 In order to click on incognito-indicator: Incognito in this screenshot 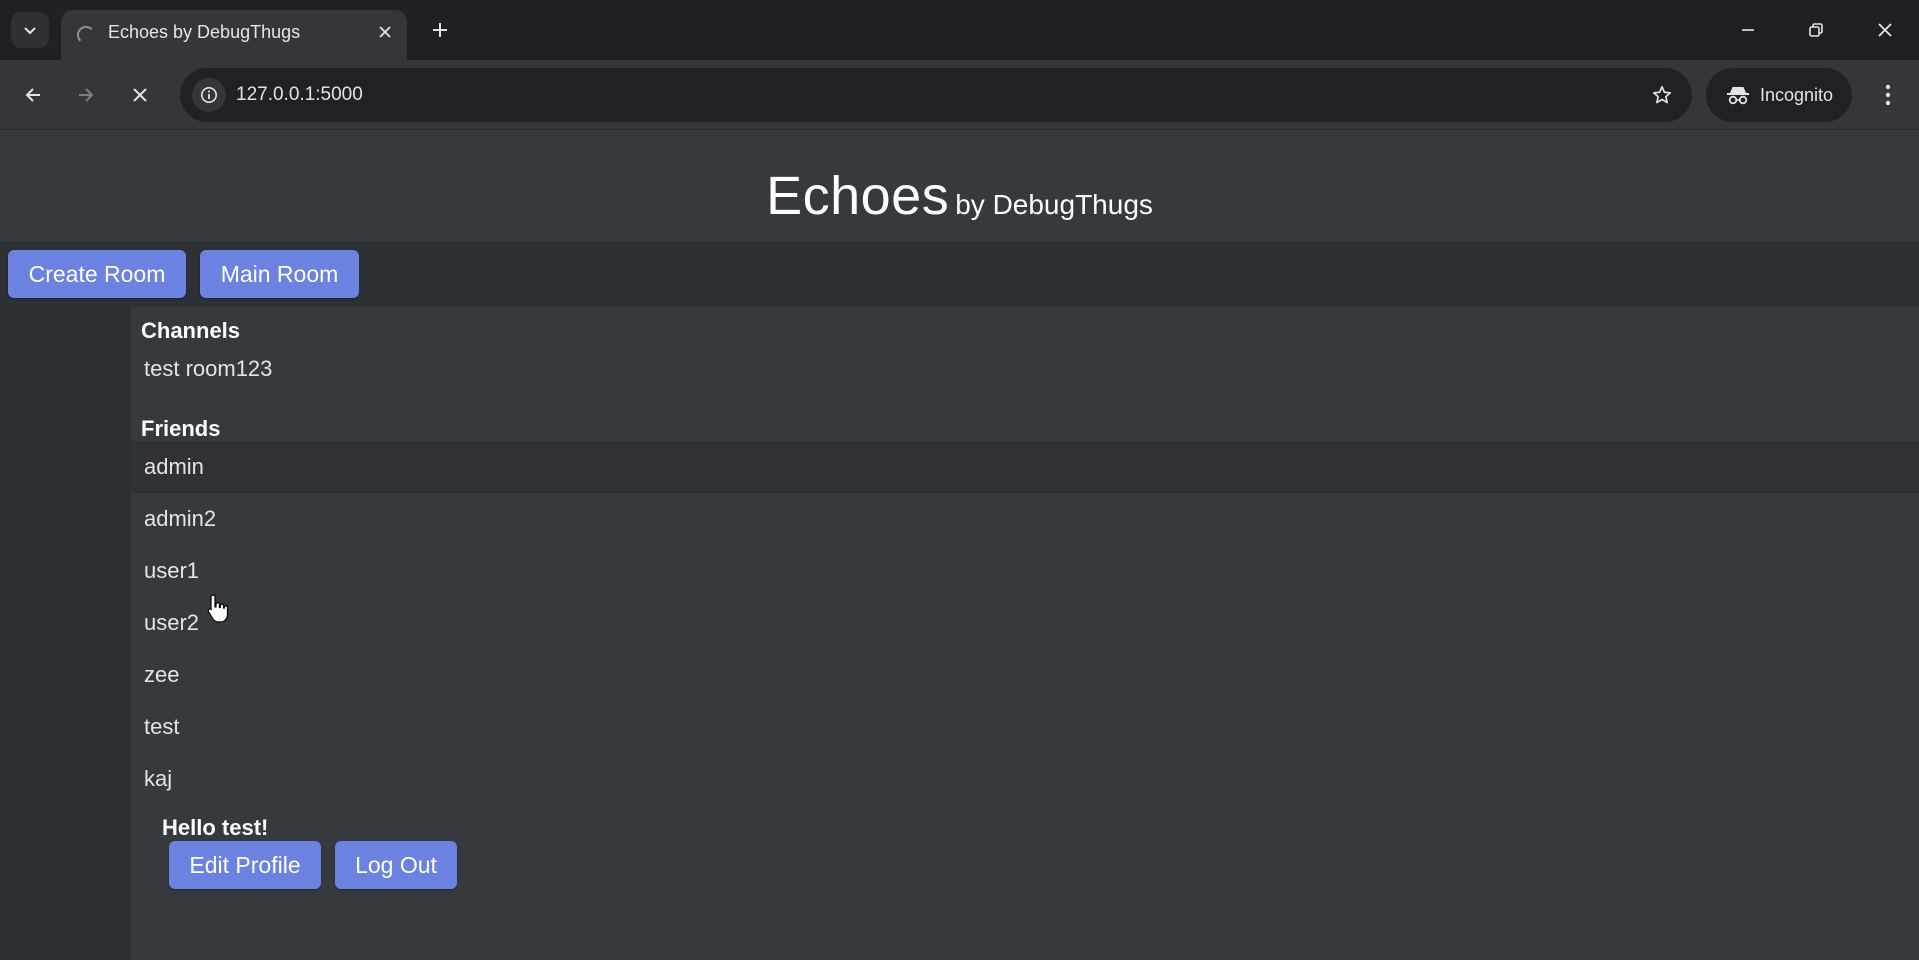, I will do `click(1779, 95)`.